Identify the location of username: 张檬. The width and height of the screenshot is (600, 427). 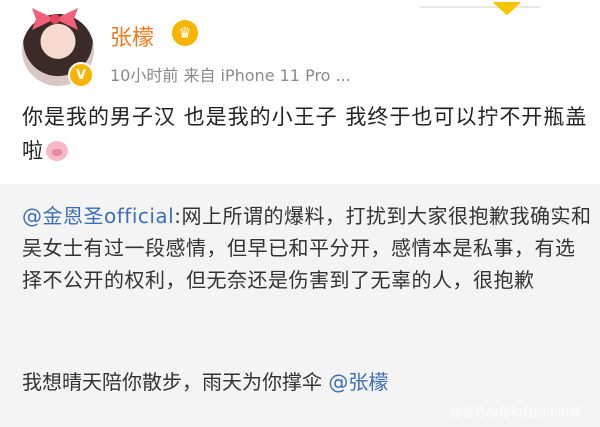
(132, 36).